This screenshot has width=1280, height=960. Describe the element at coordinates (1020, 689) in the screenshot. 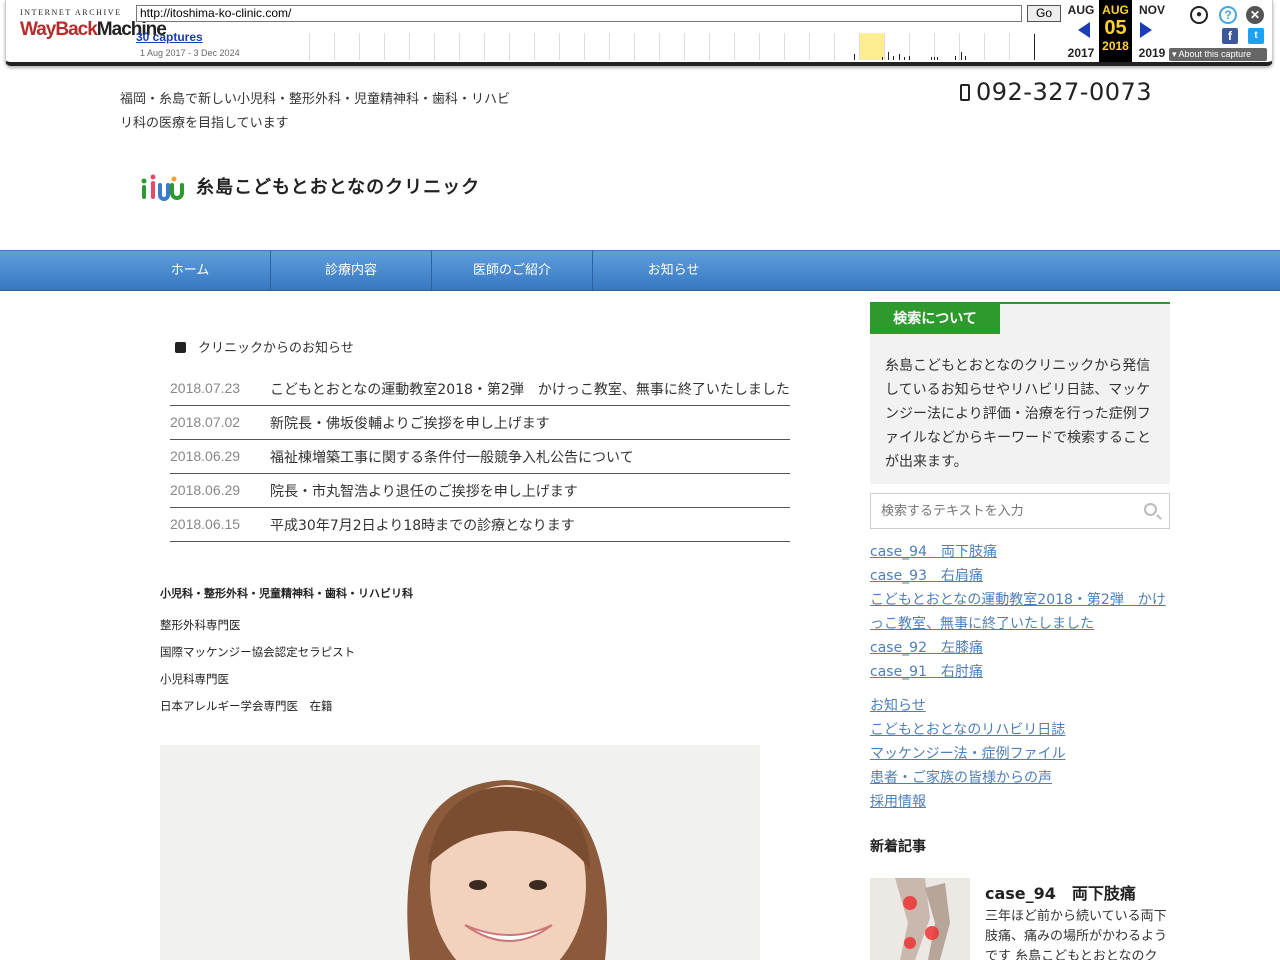

I see `links-divider` at that location.